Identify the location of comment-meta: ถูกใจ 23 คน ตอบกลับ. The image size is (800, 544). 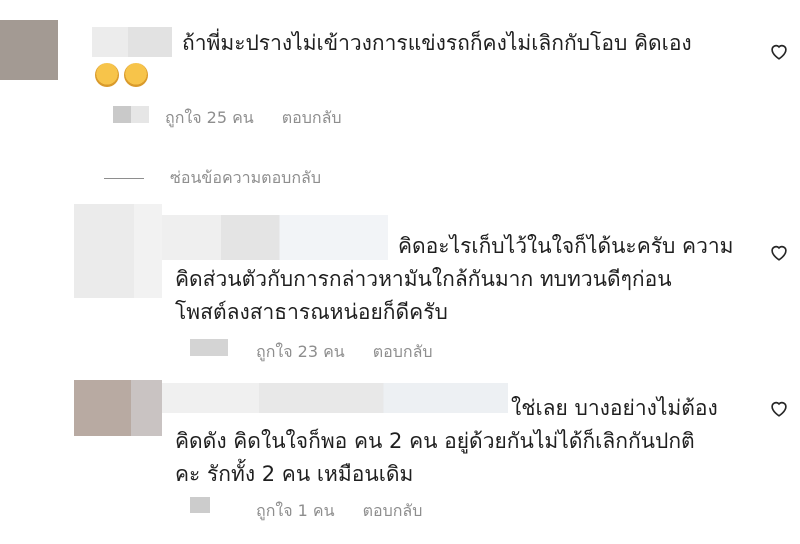
(344, 352).